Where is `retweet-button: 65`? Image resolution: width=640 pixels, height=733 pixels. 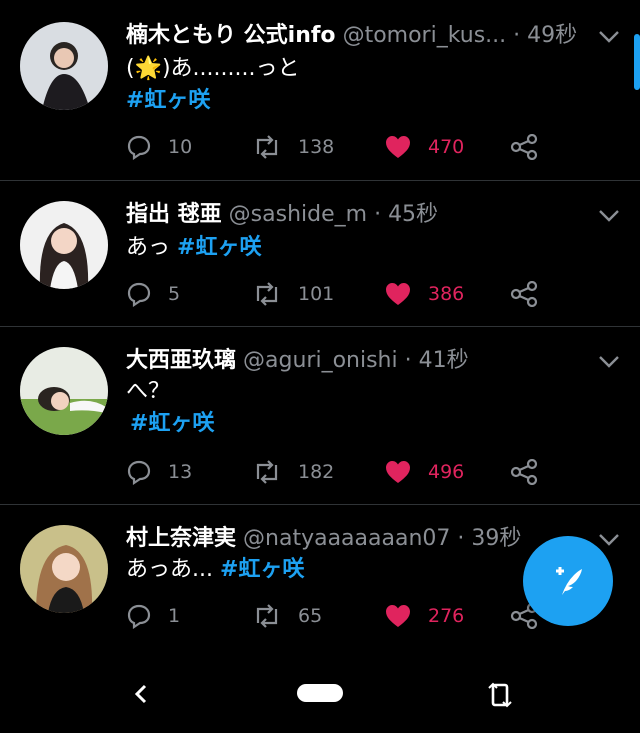 retweet-button: 65 is located at coordinates (287, 616).